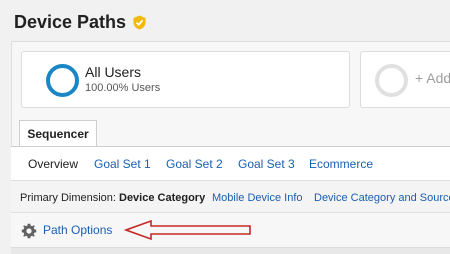 Image resolution: width=450 pixels, height=254 pixels. What do you see at coordinates (62, 80) in the screenshot?
I see `segment-ring-icon` at bounding box center [62, 80].